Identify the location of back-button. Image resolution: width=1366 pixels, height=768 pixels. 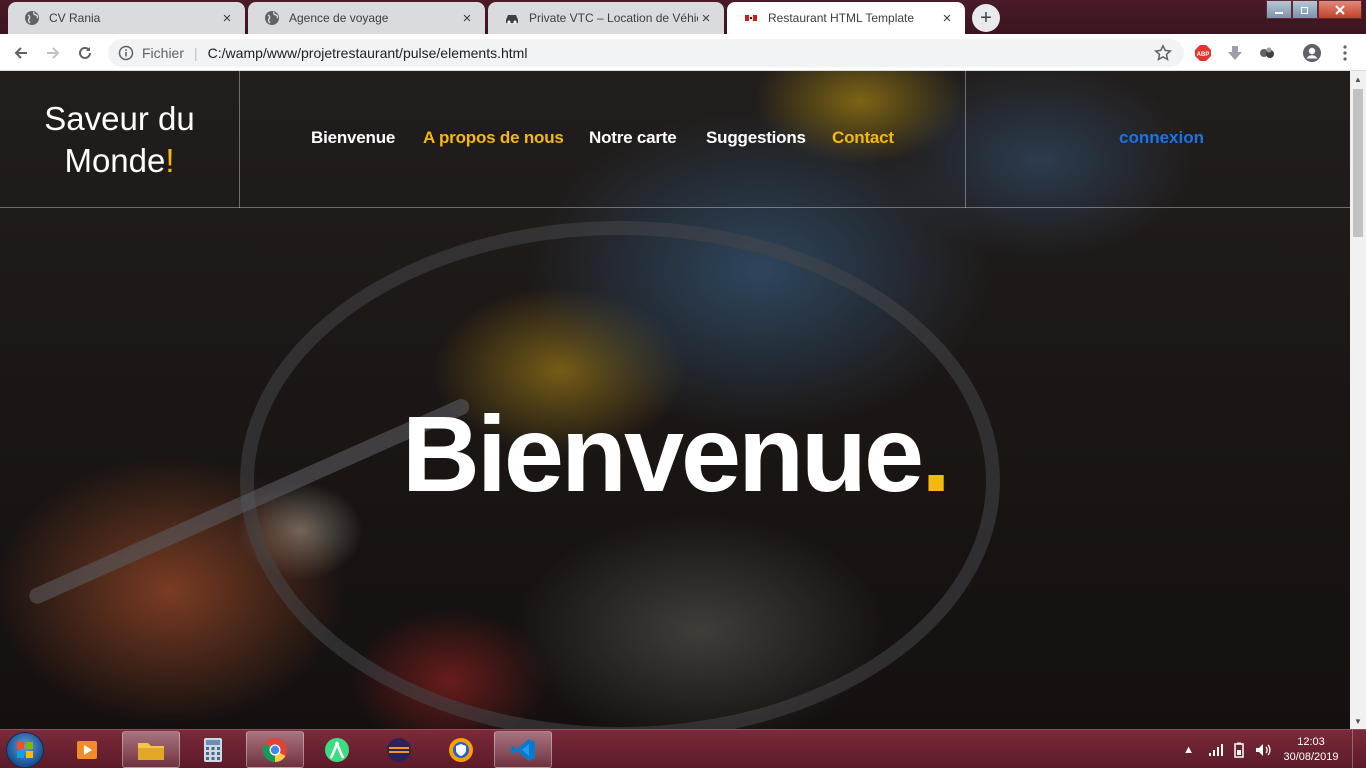
(21, 53).